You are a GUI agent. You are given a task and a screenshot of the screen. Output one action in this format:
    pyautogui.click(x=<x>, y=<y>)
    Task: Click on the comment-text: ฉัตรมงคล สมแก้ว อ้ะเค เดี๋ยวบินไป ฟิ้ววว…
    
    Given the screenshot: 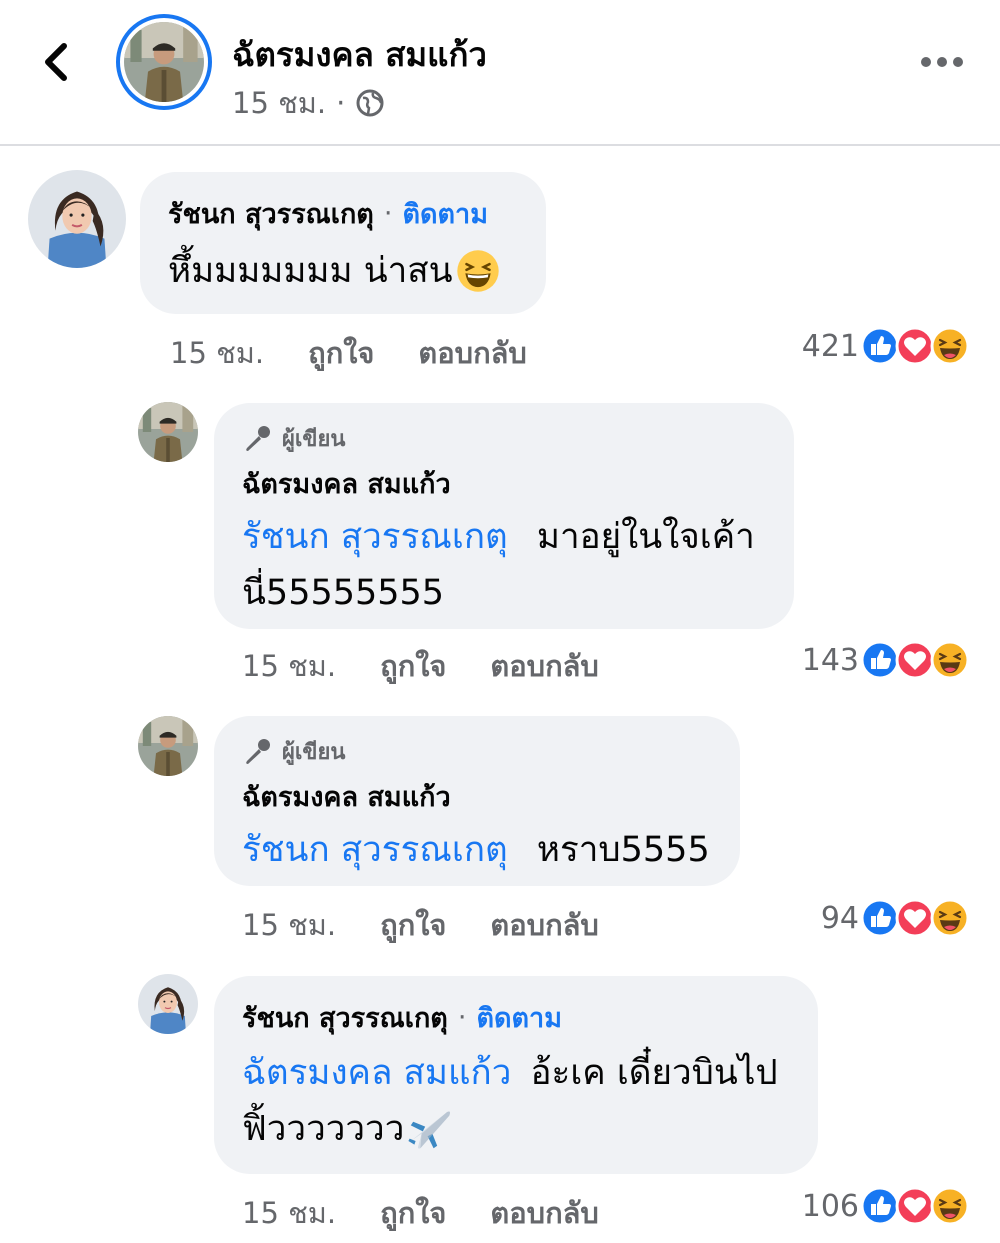 What is the action you would take?
    pyautogui.click(x=516, y=1101)
    